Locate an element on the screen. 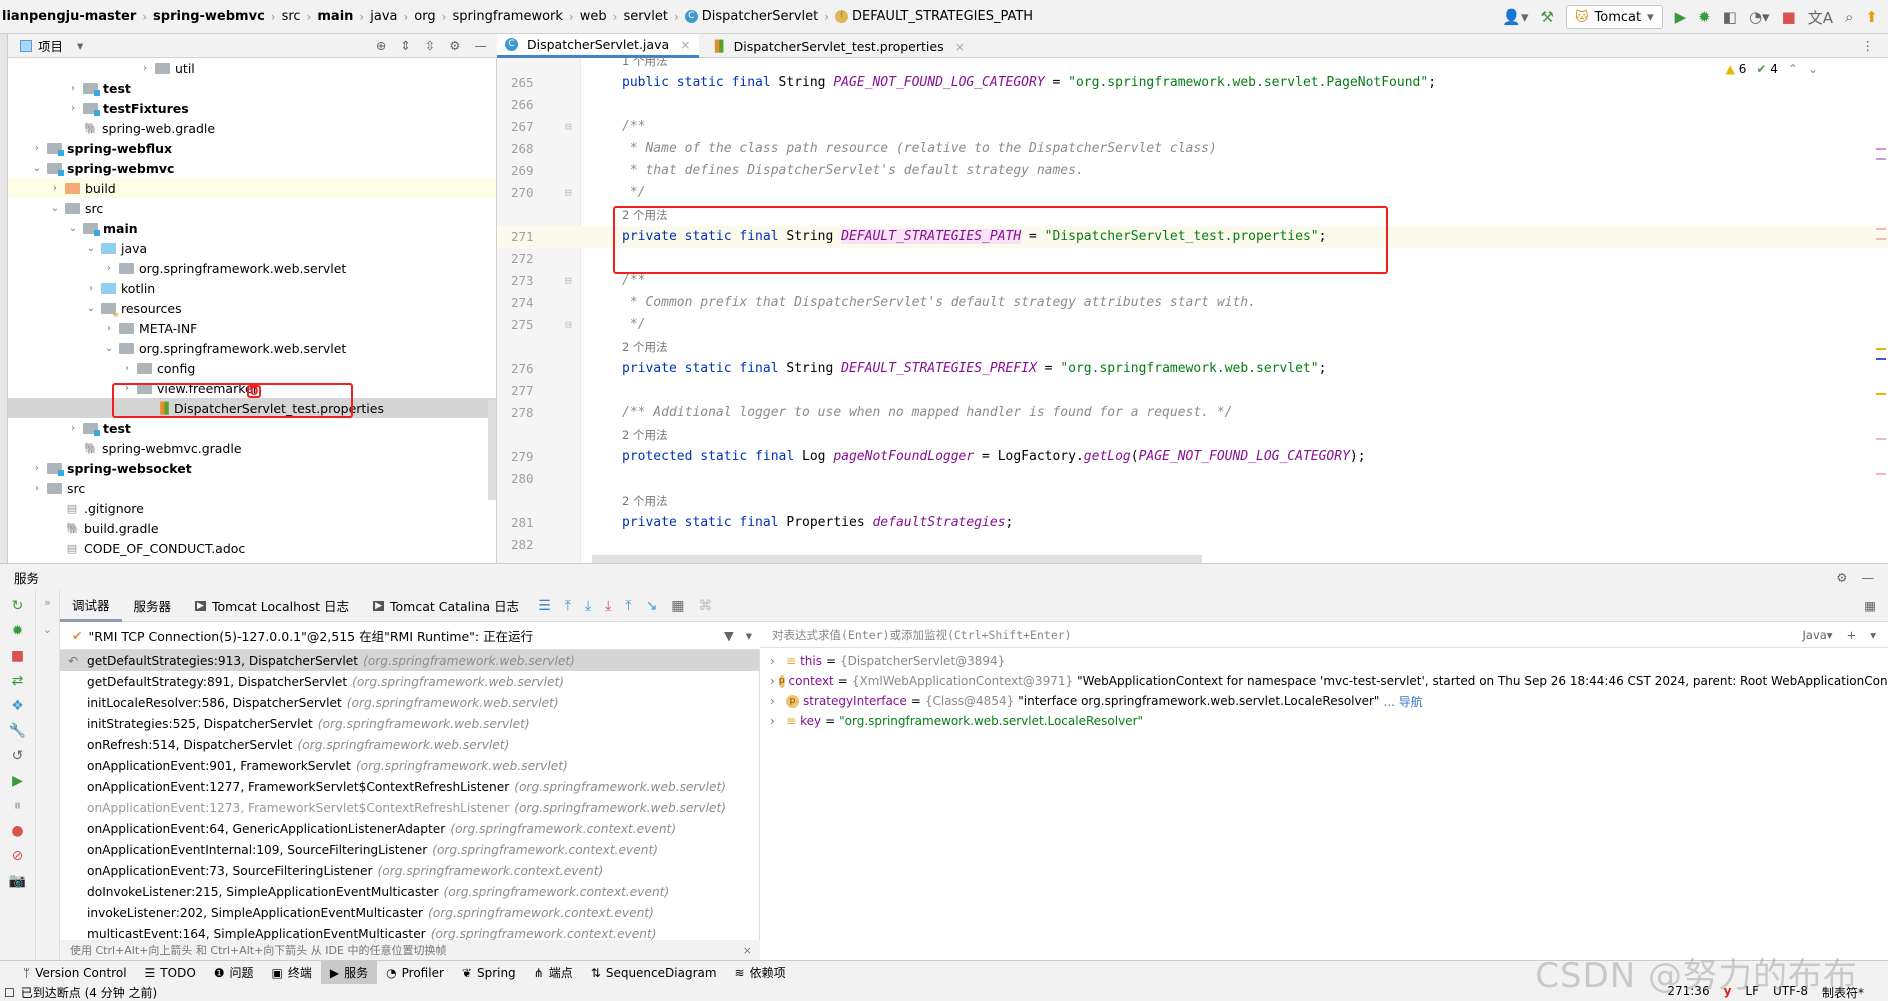 Image resolution: width=1888 pixels, height=1001 pixels. navigate-link: ... 导航 is located at coordinates (1402, 701).